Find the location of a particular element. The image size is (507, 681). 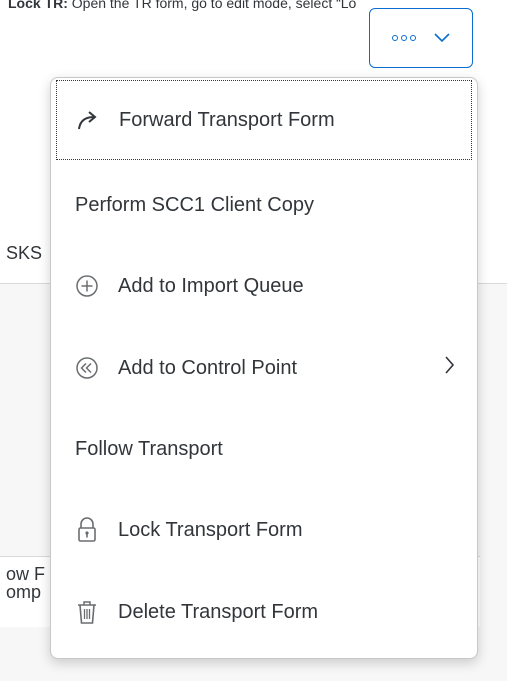

menu-item-follow-transport: Follow Transport is located at coordinates (264, 449).